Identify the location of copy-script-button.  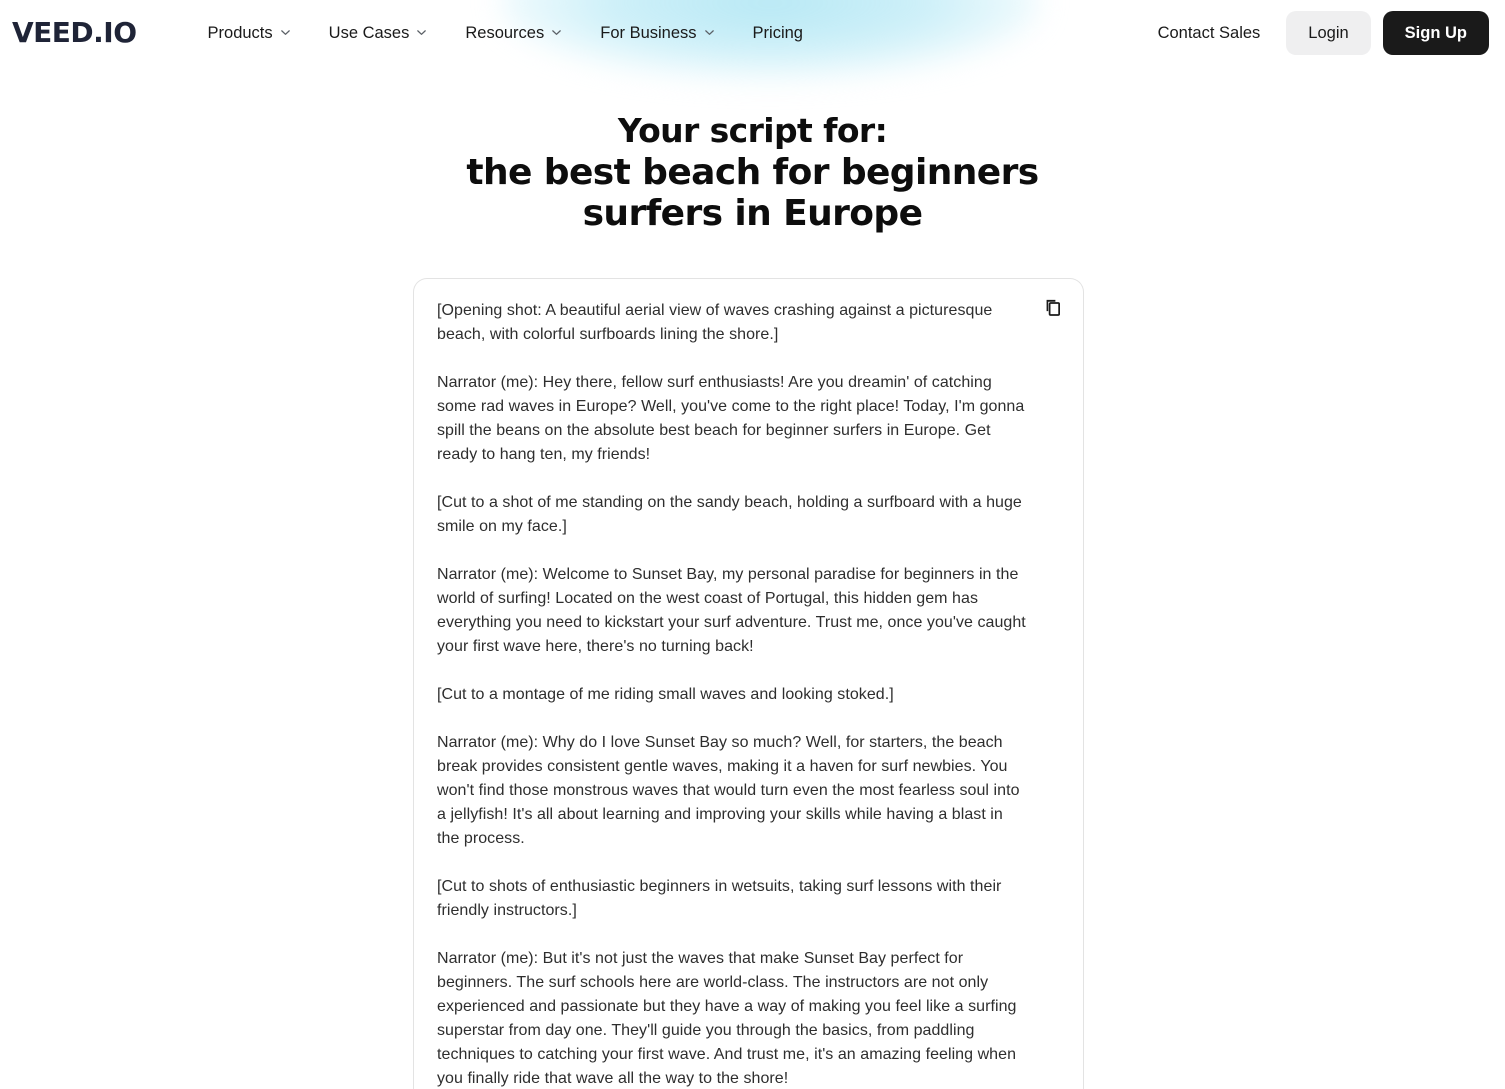
(1053, 309).